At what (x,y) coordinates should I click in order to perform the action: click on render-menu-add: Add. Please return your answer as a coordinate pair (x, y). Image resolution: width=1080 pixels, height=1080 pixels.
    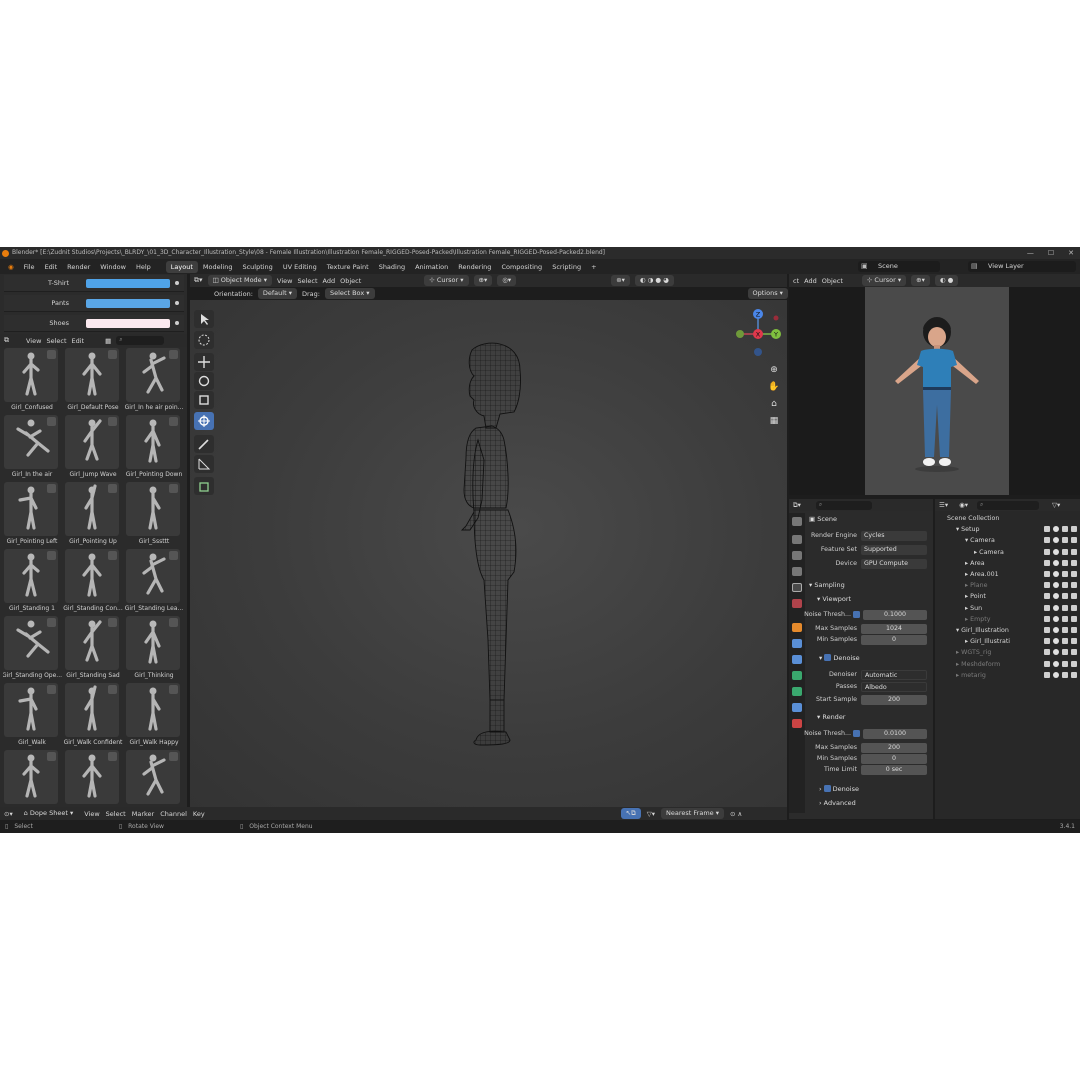
    Looking at the image, I should click on (810, 281).